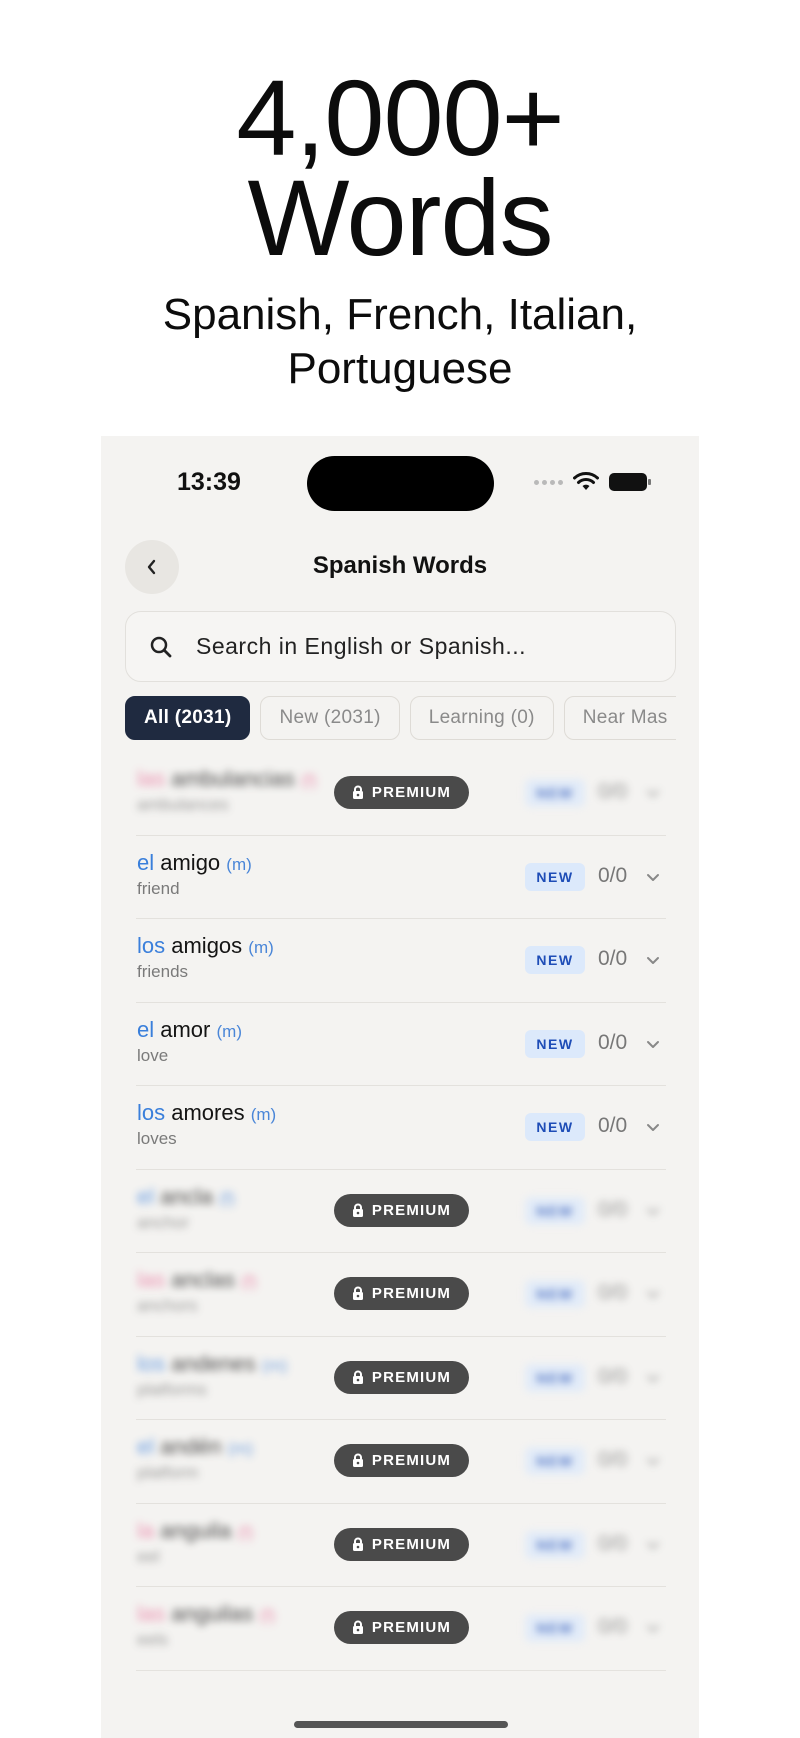  I want to click on headline-words: Words, so click(400, 217).